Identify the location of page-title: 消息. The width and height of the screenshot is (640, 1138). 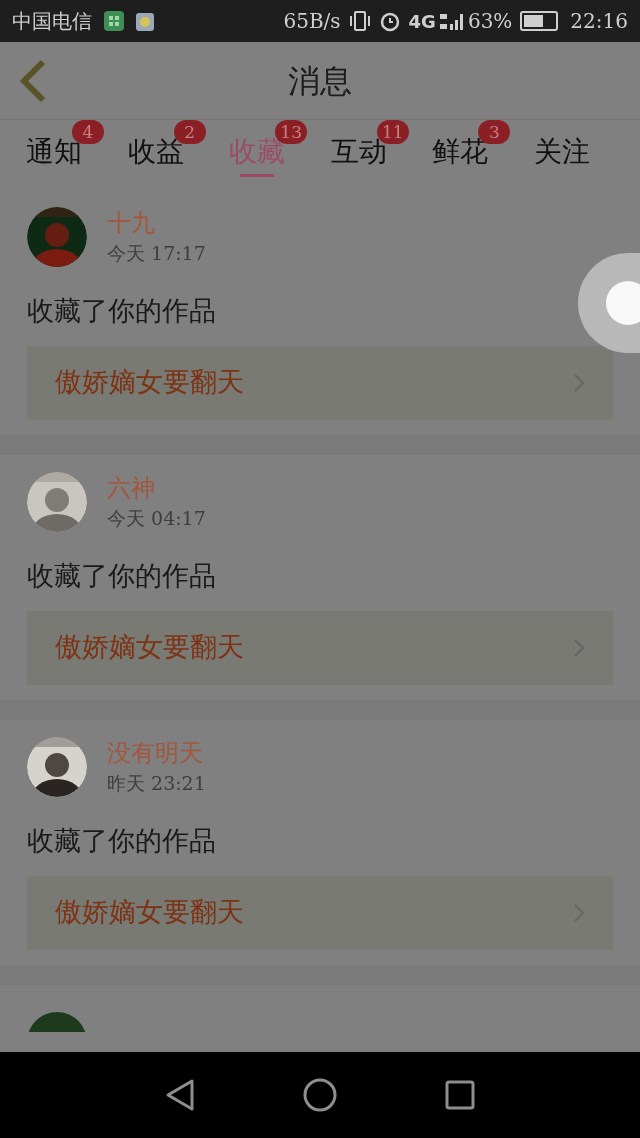
(320, 81).